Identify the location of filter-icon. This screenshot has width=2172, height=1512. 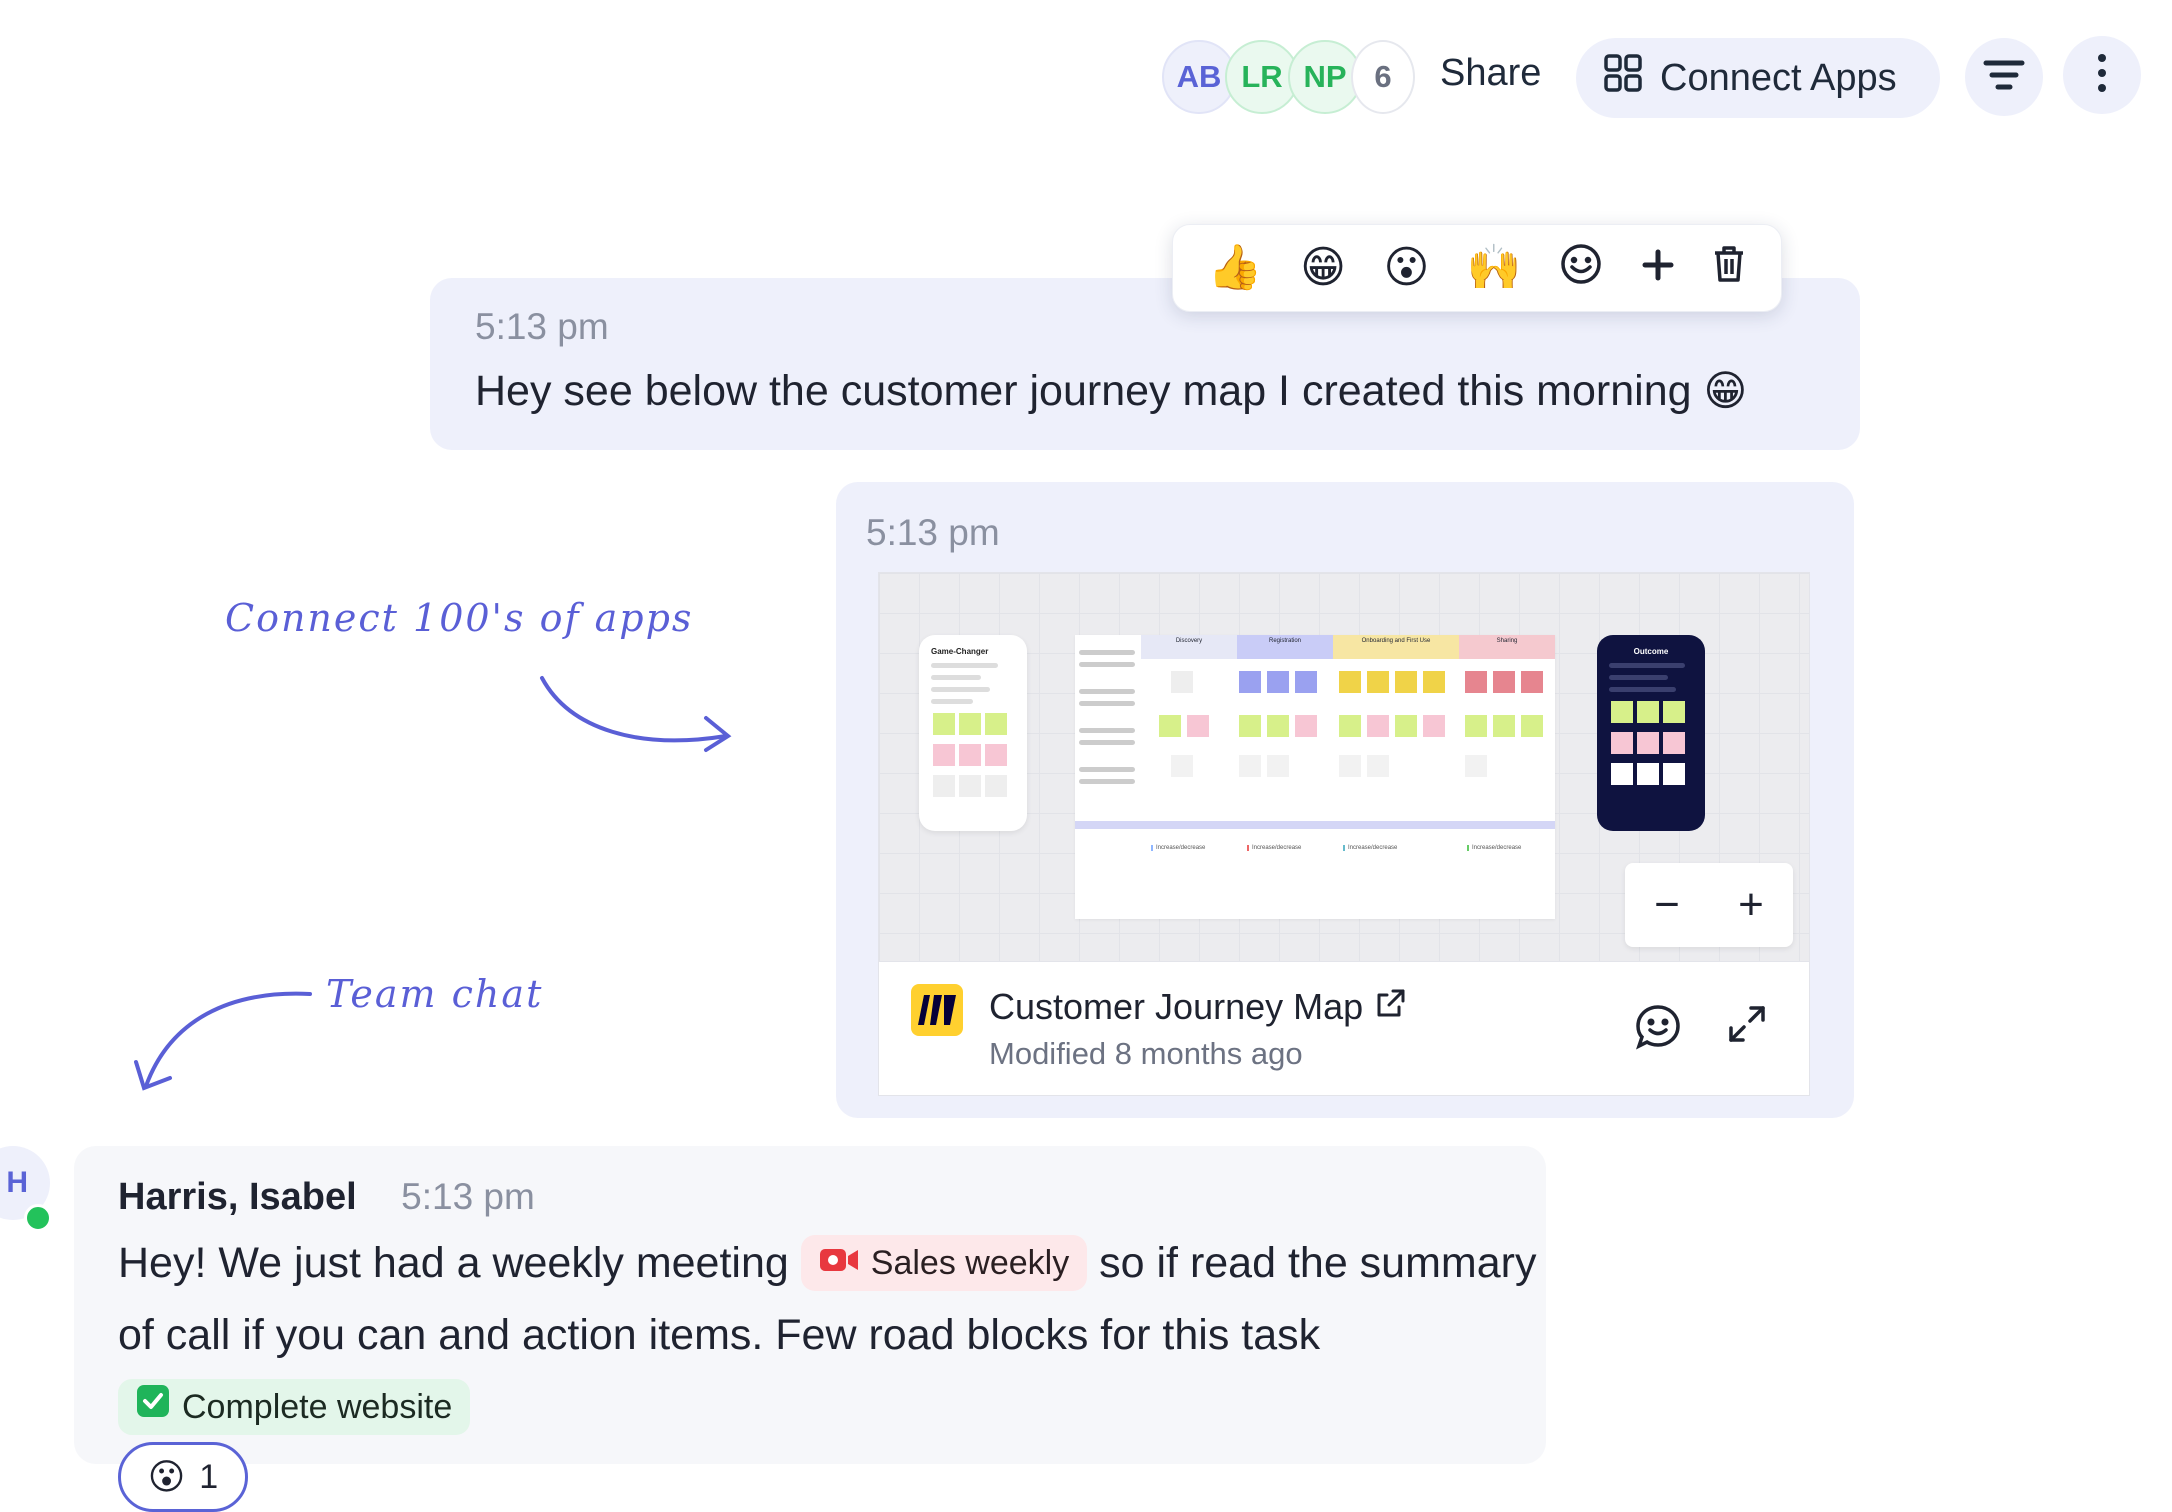
(2004, 77).